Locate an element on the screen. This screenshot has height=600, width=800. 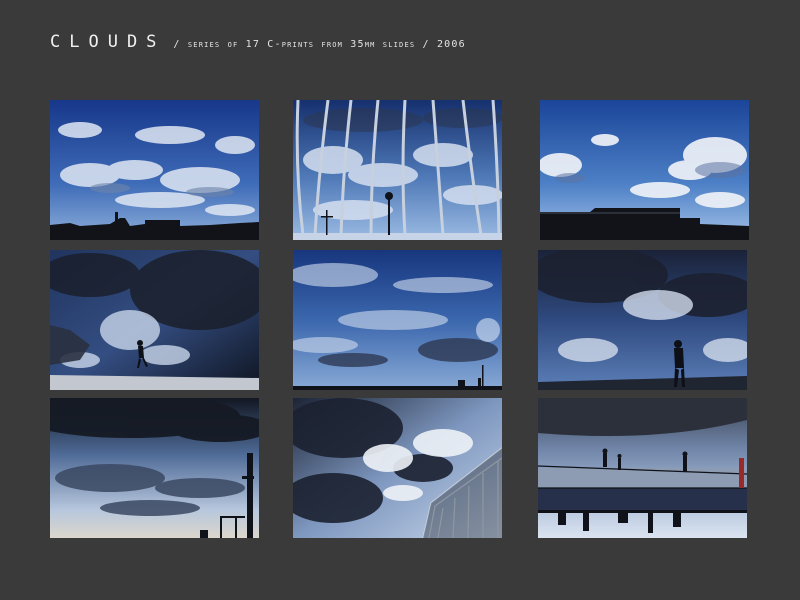
page-title: CLOUDS is located at coordinates (108, 42).